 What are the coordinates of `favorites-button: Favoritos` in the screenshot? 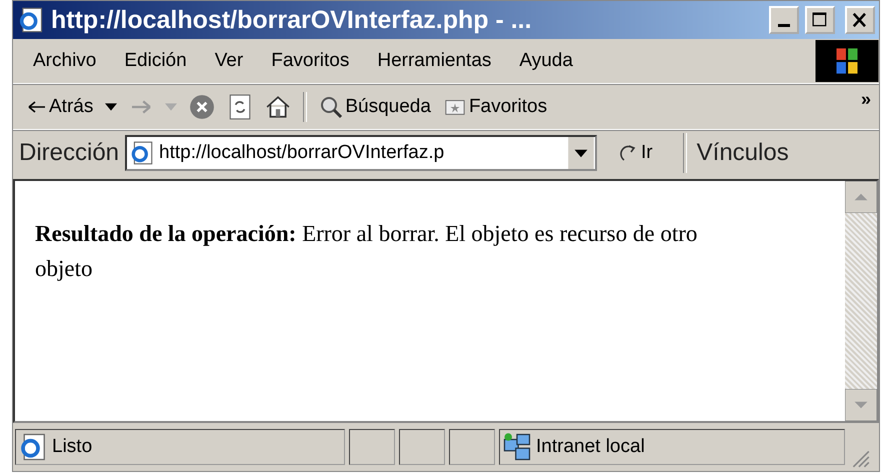 It's located at (495, 107).